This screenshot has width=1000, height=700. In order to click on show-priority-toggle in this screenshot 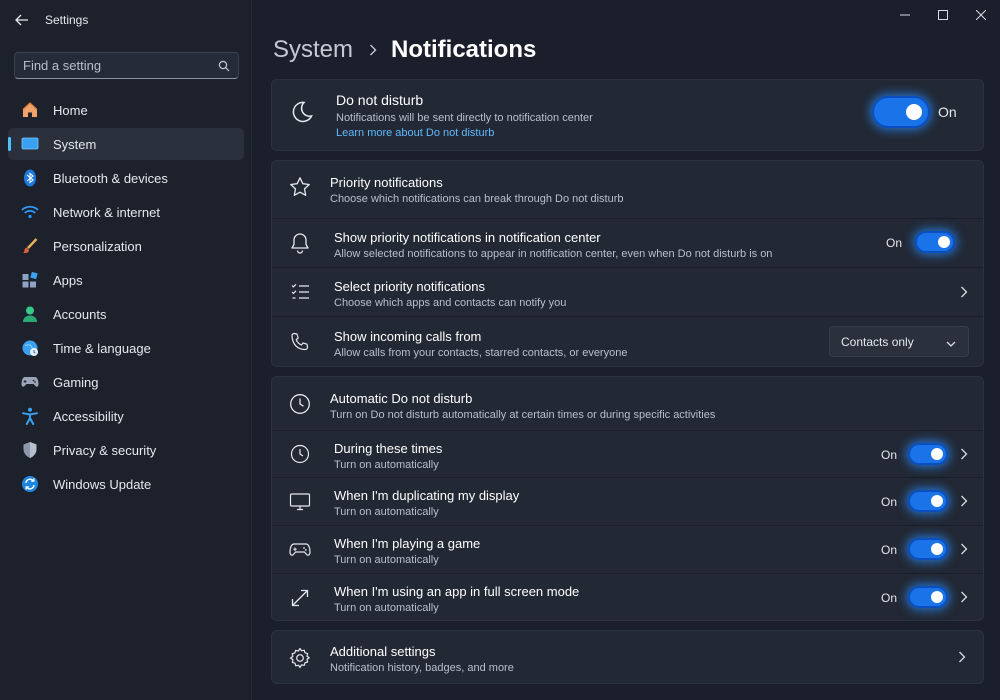, I will do `click(935, 242)`.